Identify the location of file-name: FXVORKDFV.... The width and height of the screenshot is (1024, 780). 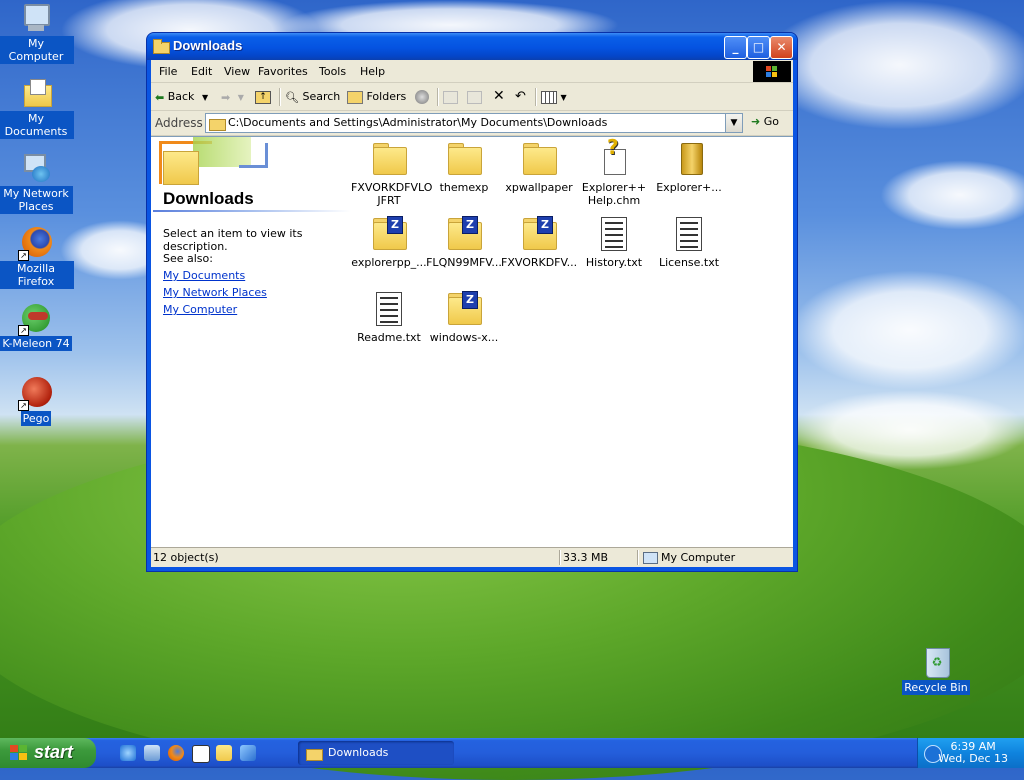
(539, 262).